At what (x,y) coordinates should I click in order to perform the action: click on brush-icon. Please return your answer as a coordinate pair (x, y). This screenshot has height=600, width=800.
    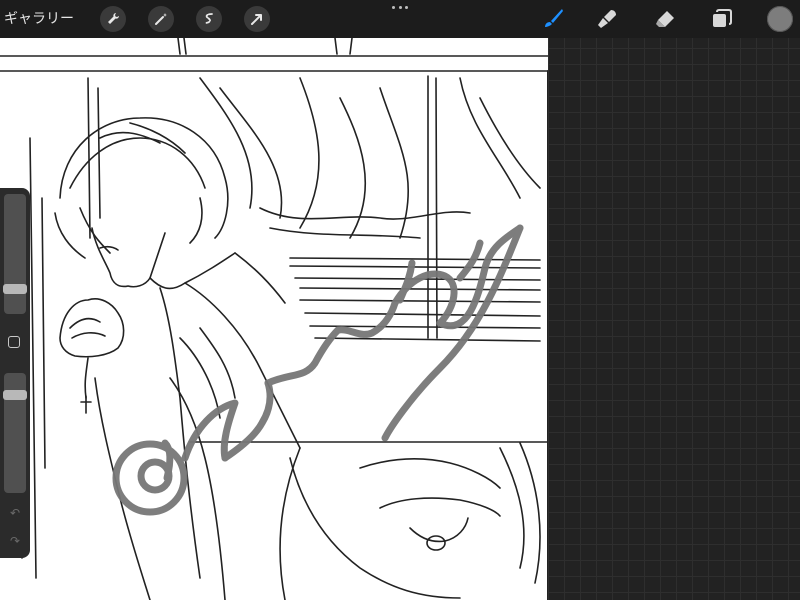
    Looking at the image, I should click on (553, 19).